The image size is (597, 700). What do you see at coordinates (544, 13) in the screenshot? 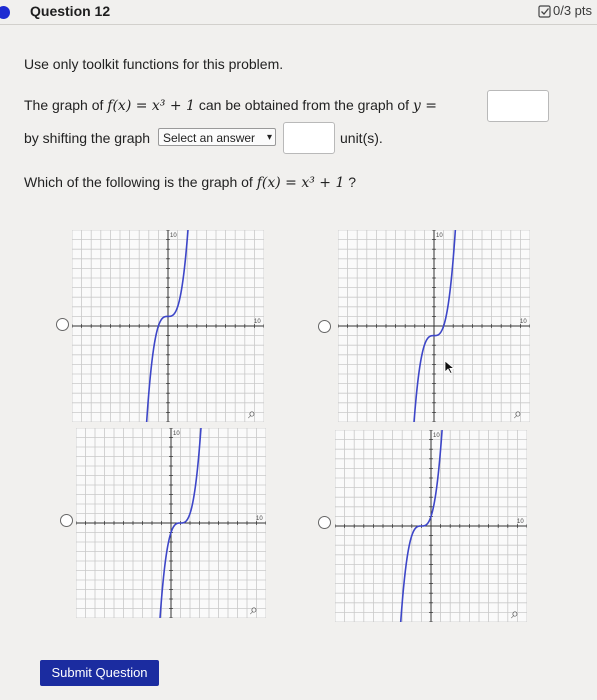
I see `checkbox-icon` at bounding box center [544, 13].